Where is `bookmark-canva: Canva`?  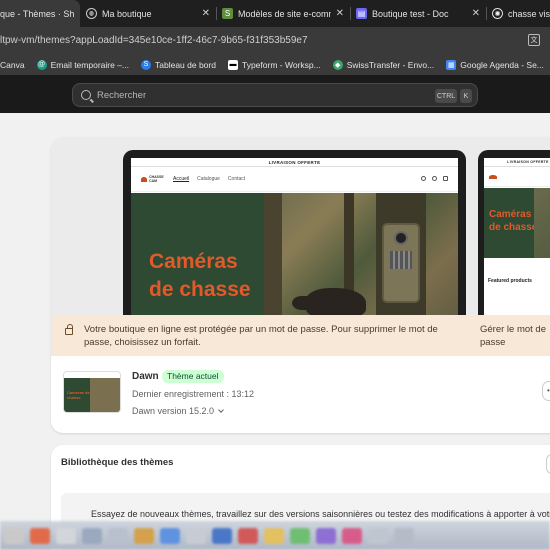
bookmark-canva: Canva is located at coordinates (12, 65).